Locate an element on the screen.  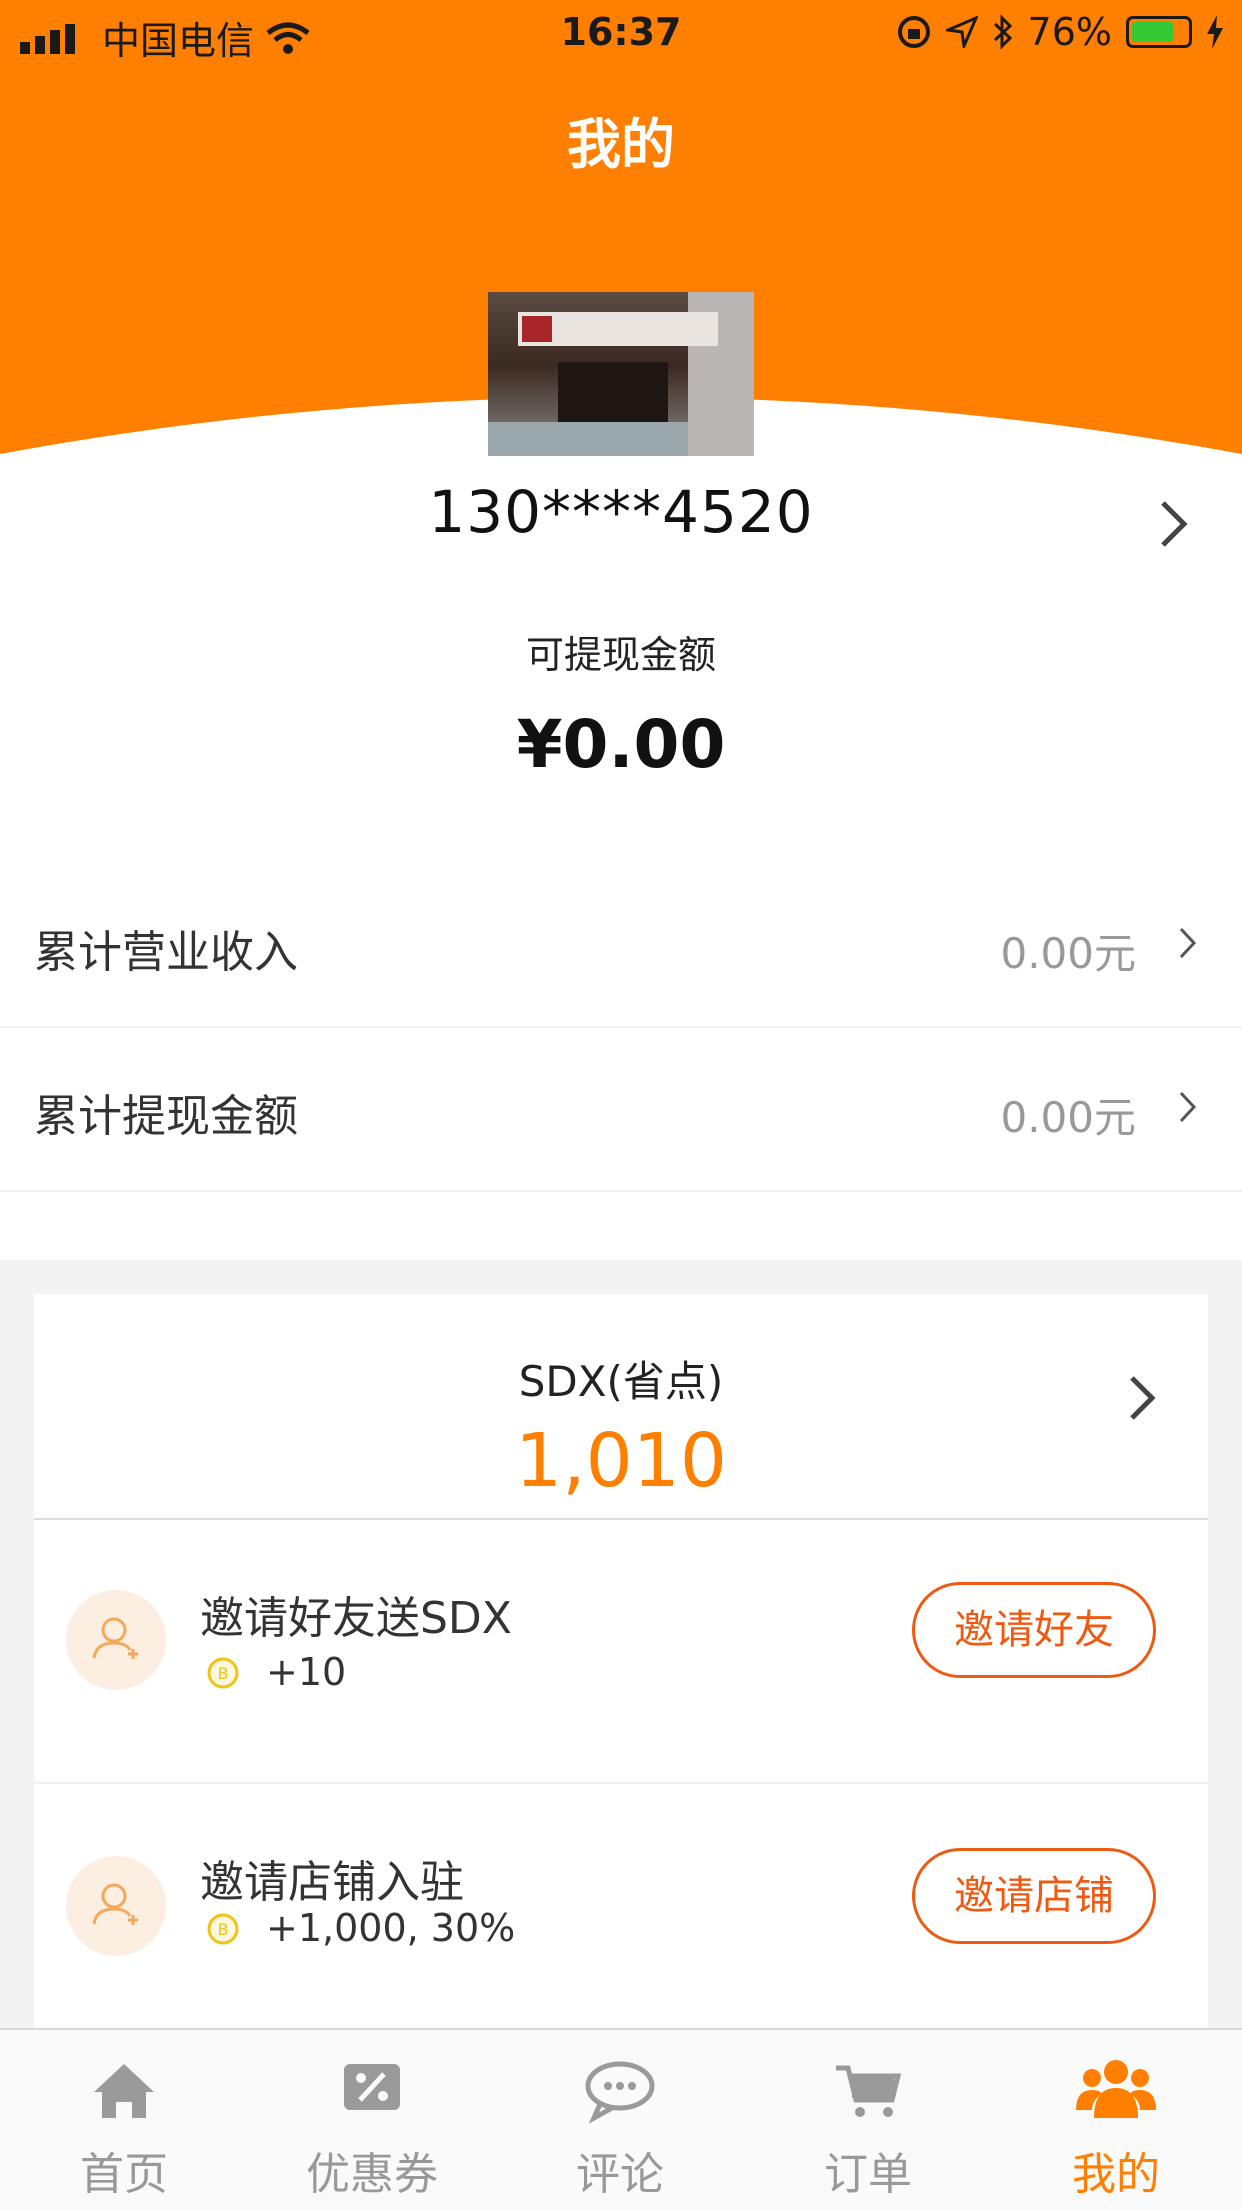
tab-coupon: 优惠券 is located at coordinates (372, 2120).